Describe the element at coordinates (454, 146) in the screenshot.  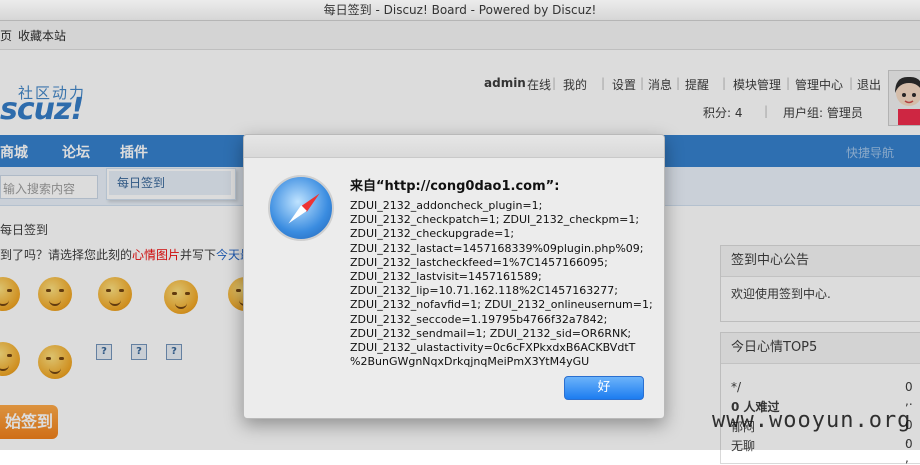
I see `dialog-top-strip` at that location.